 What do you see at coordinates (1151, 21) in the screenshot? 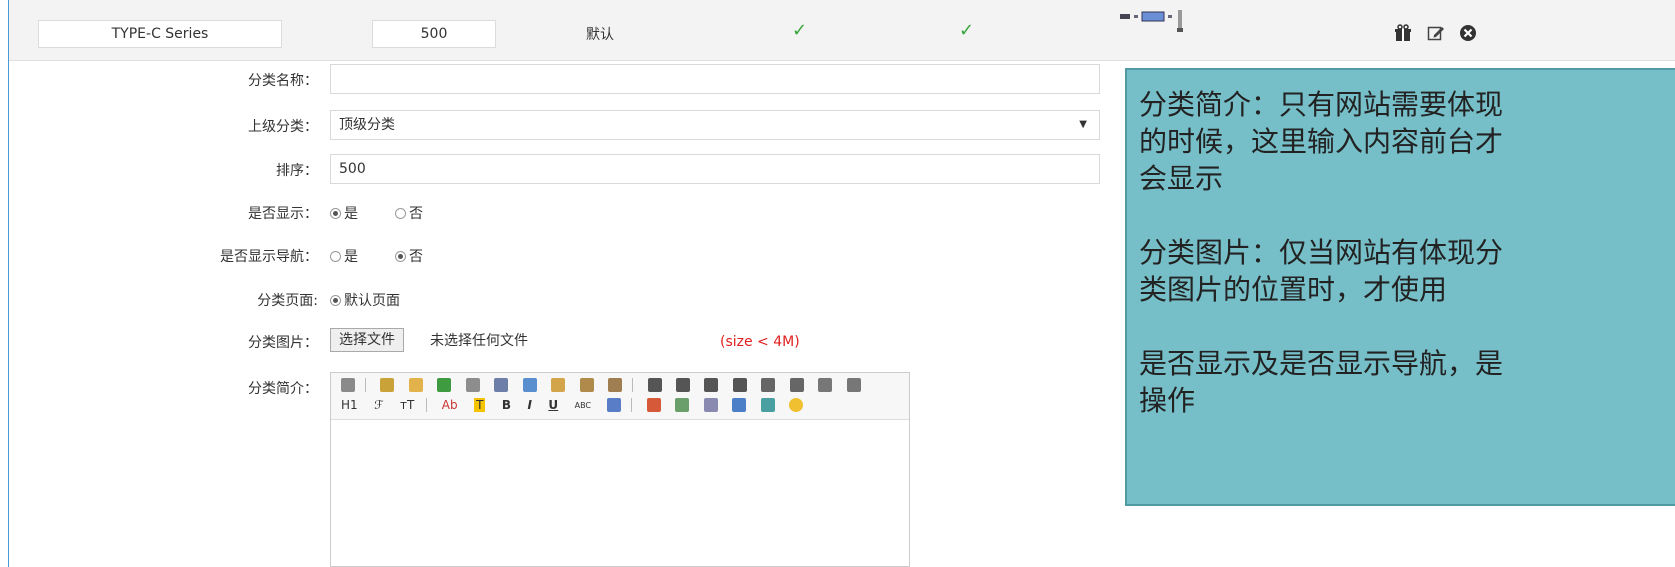
I see `product-thumbnail-icon` at bounding box center [1151, 21].